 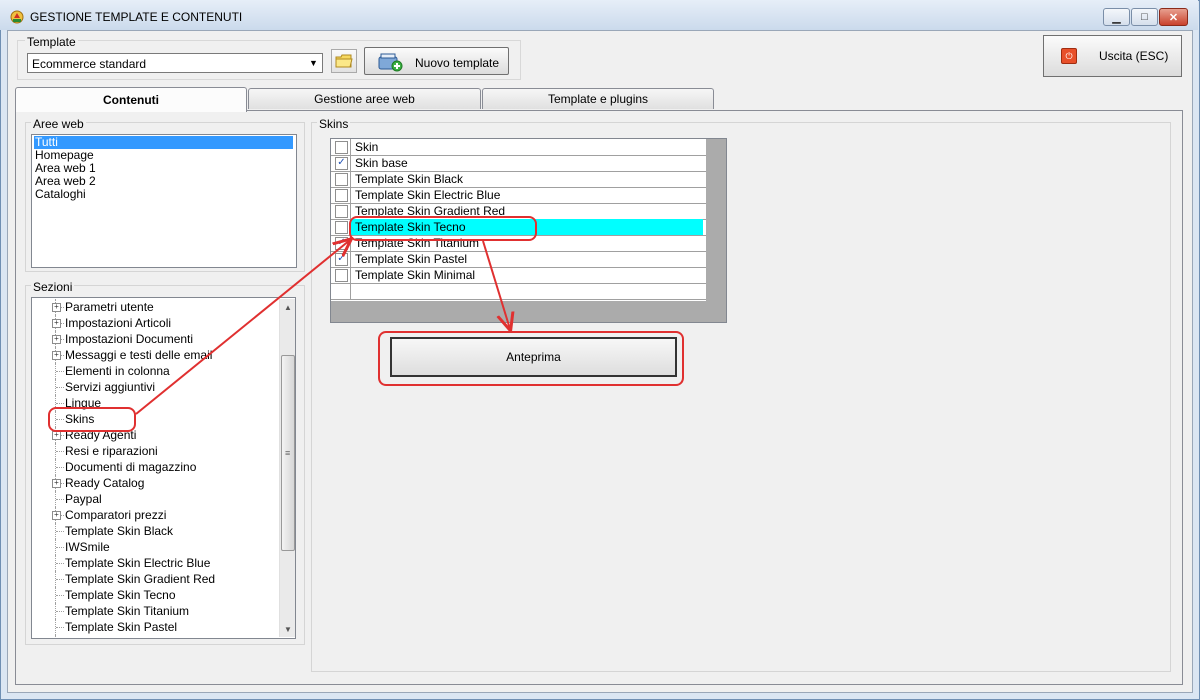 I want to click on tree-item: + Ready Catalog, so click(x=155, y=483).